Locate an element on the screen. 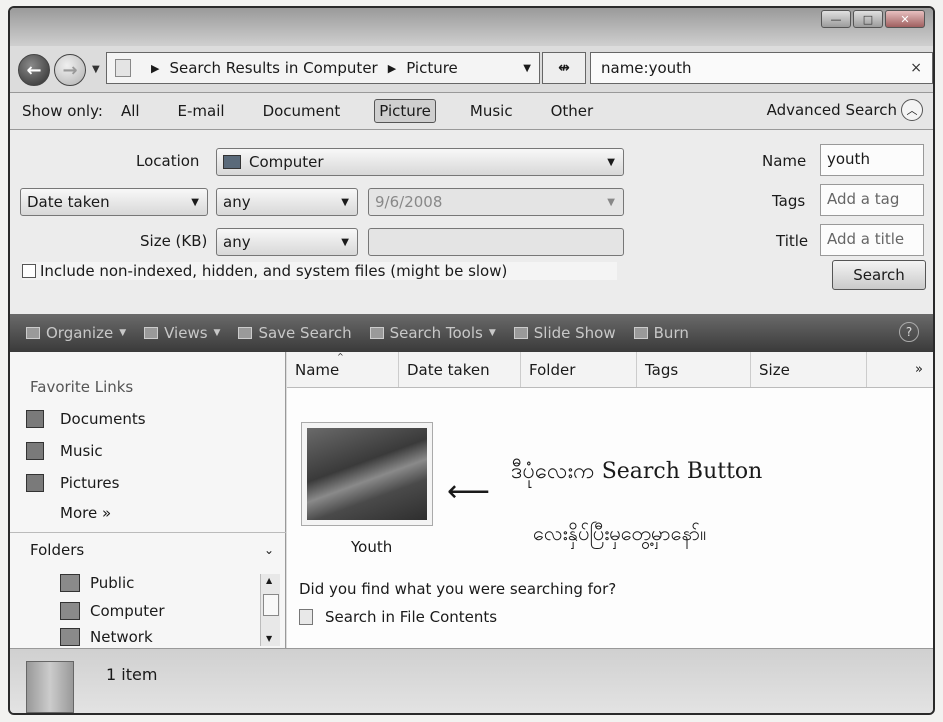 The width and height of the screenshot is (943, 722). recent-pages-dropdown: ▼ is located at coordinates (96, 69).